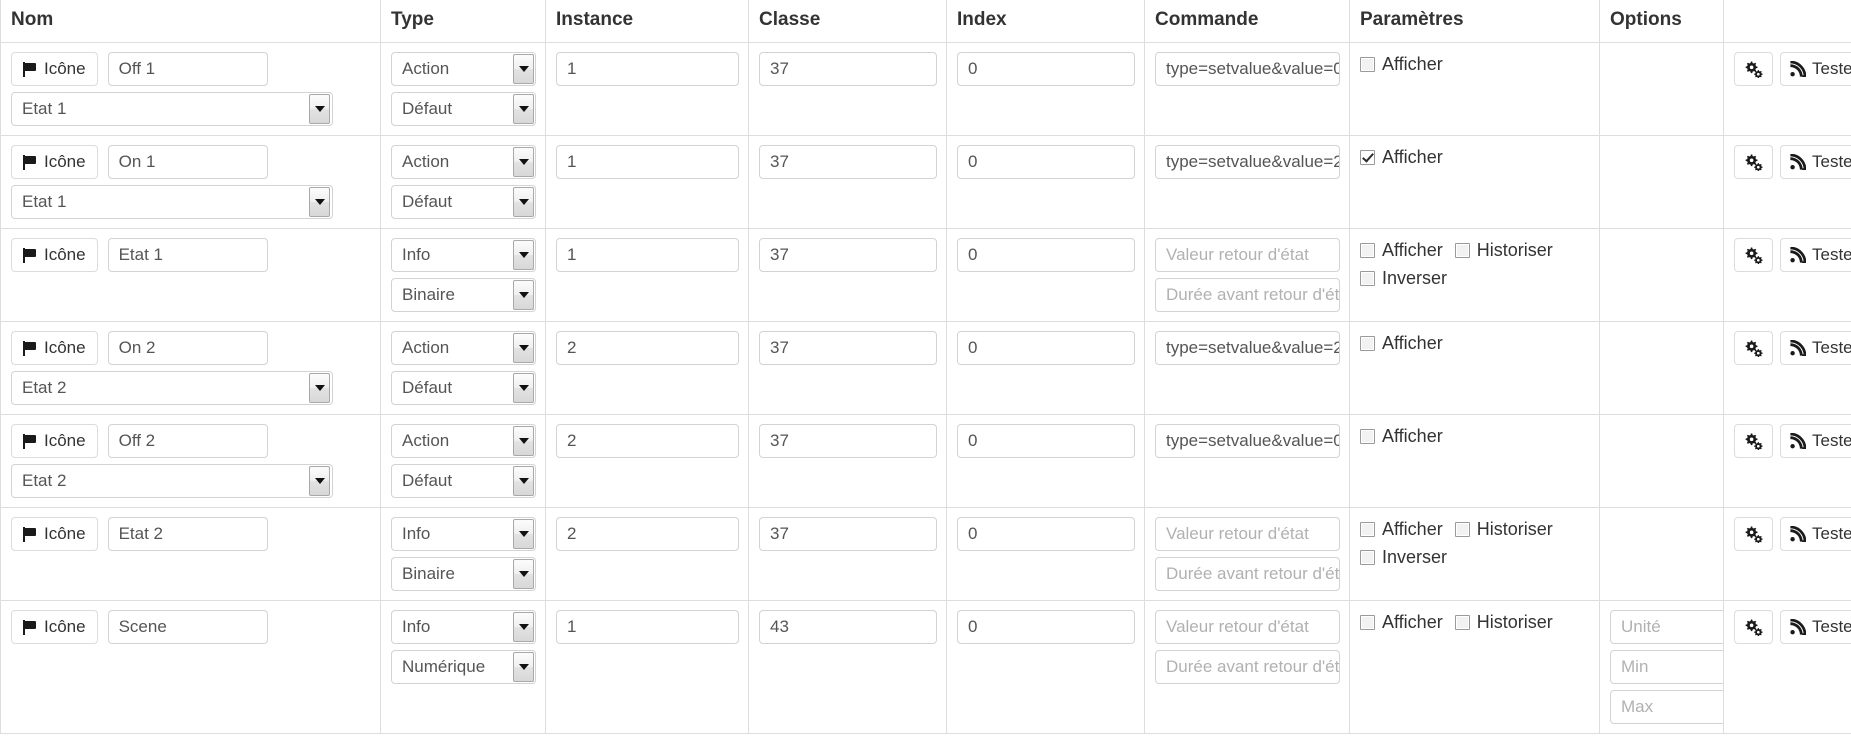 This screenshot has width=1851, height=756. Describe the element at coordinates (187, 69) in the screenshot. I see `command-name-input: Off 1` at that location.